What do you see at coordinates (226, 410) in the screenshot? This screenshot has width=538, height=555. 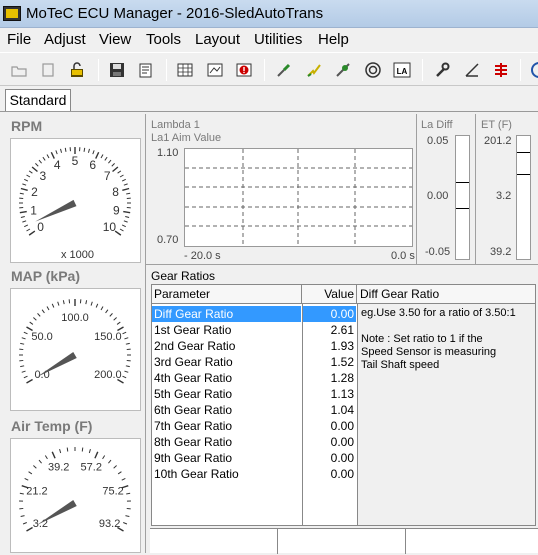 I see `gear-row-name: 6th Gear Ratio` at bounding box center [226, 410].